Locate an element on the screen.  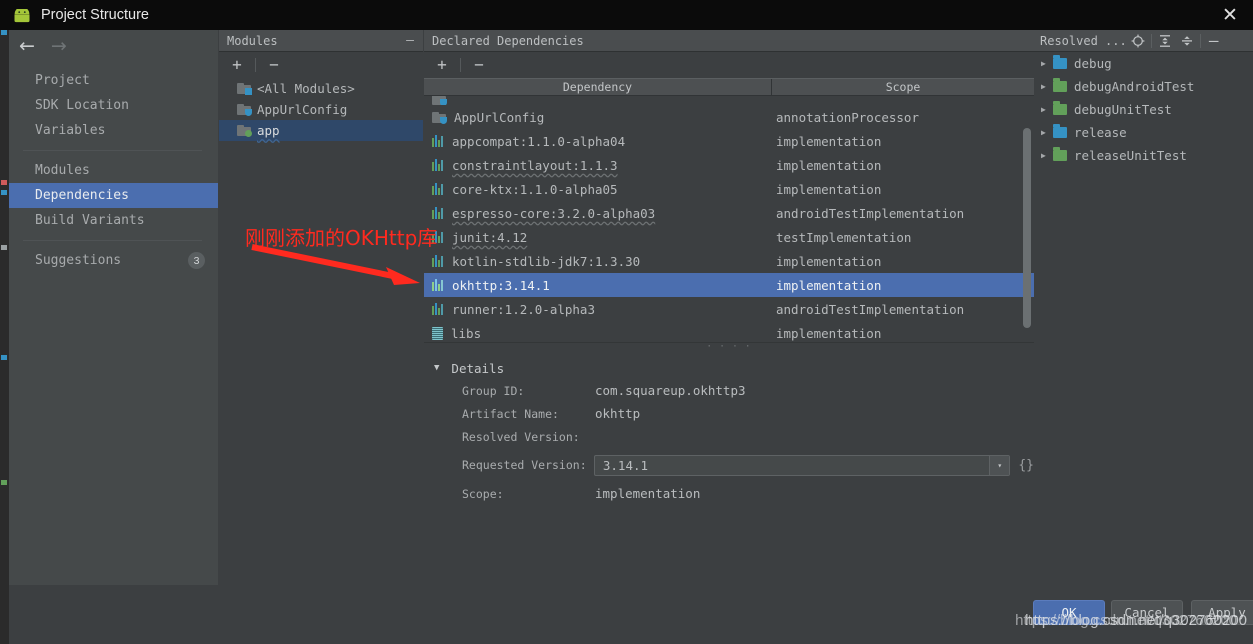
scrollbar-thumb is located at coordinates (1027, 228).